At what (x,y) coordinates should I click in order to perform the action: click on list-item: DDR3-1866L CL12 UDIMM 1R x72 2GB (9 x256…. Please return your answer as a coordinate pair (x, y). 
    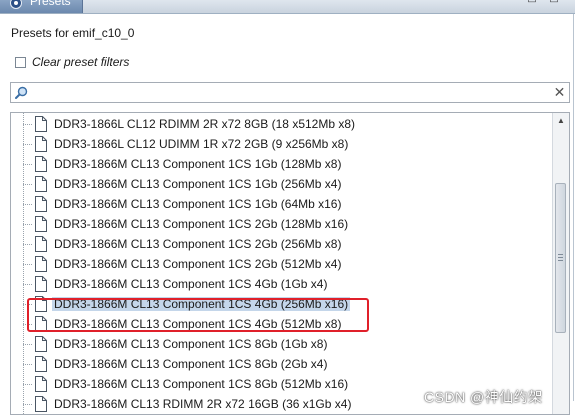
    Looking at the image, I should click on (281, 144).